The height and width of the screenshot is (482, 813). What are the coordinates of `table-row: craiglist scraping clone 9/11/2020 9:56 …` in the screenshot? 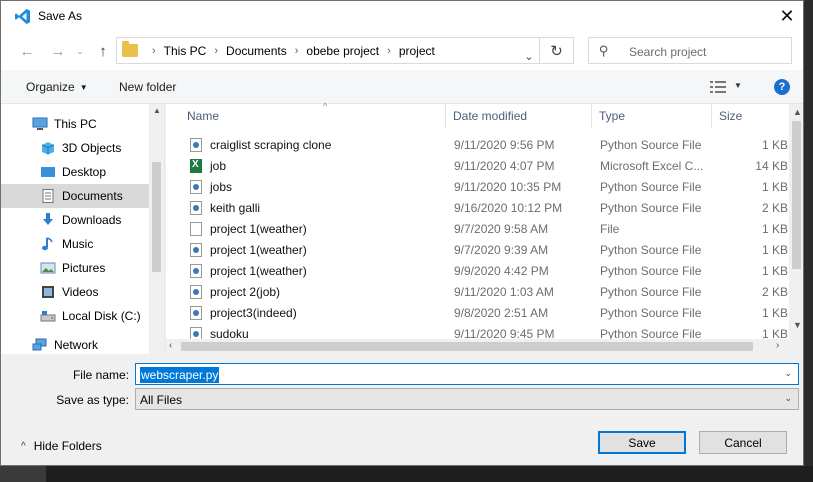 It's located at (478, 144).